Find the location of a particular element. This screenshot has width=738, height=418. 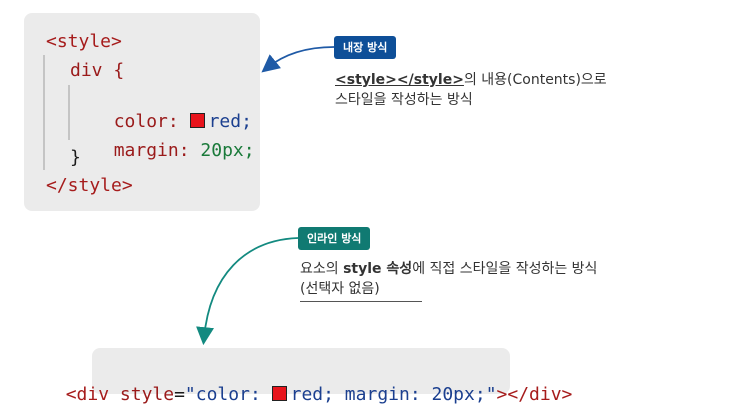

internal-arrow is located at coordinates (298, 59).